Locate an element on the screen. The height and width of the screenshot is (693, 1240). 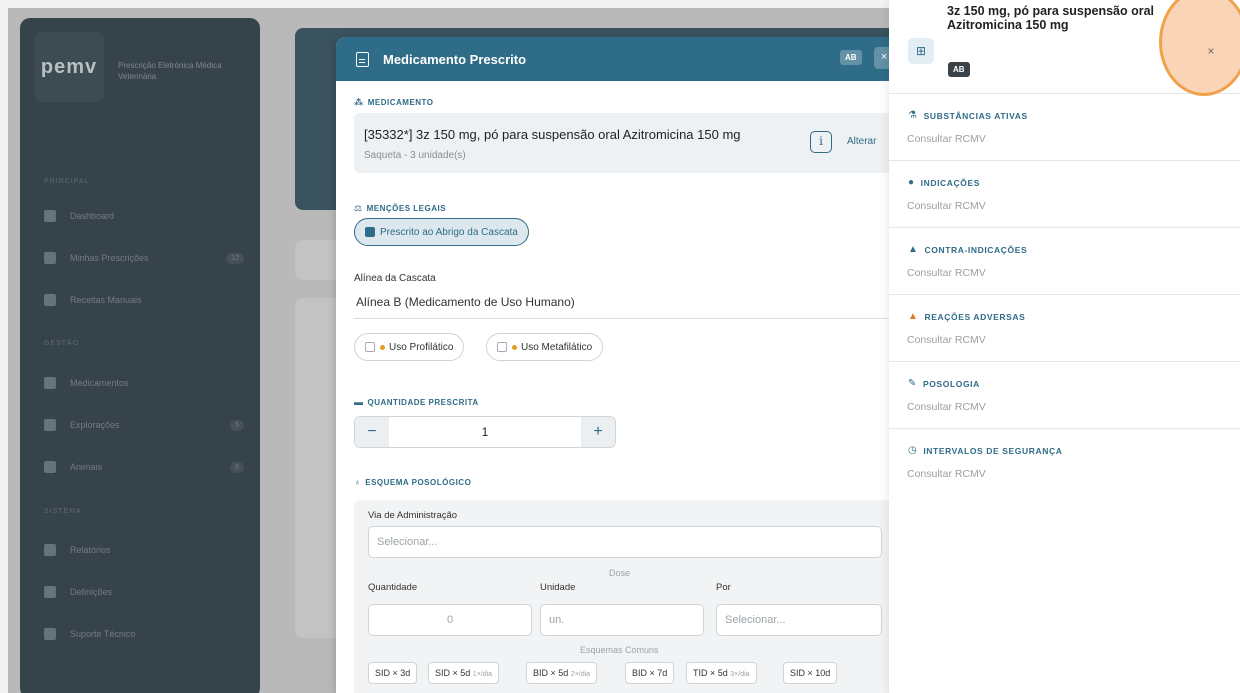
active-substances-section: ⚗ SUBSTÂNCIAS ATIVAS Consultar RCMV is located at coordinates (1064, 127).